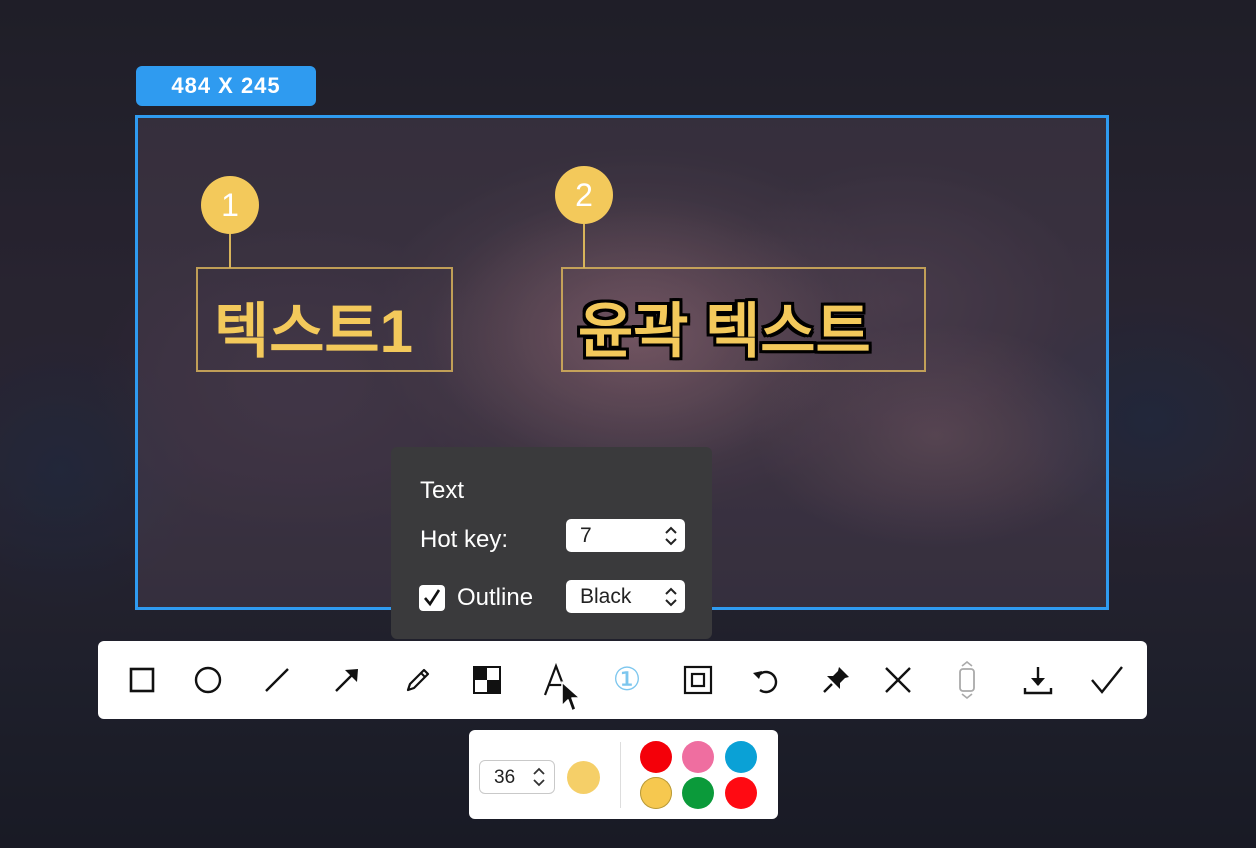 The height and width of the screenshot is (848, 1256). I want to click on rectangle-tool, so click(142, 680).